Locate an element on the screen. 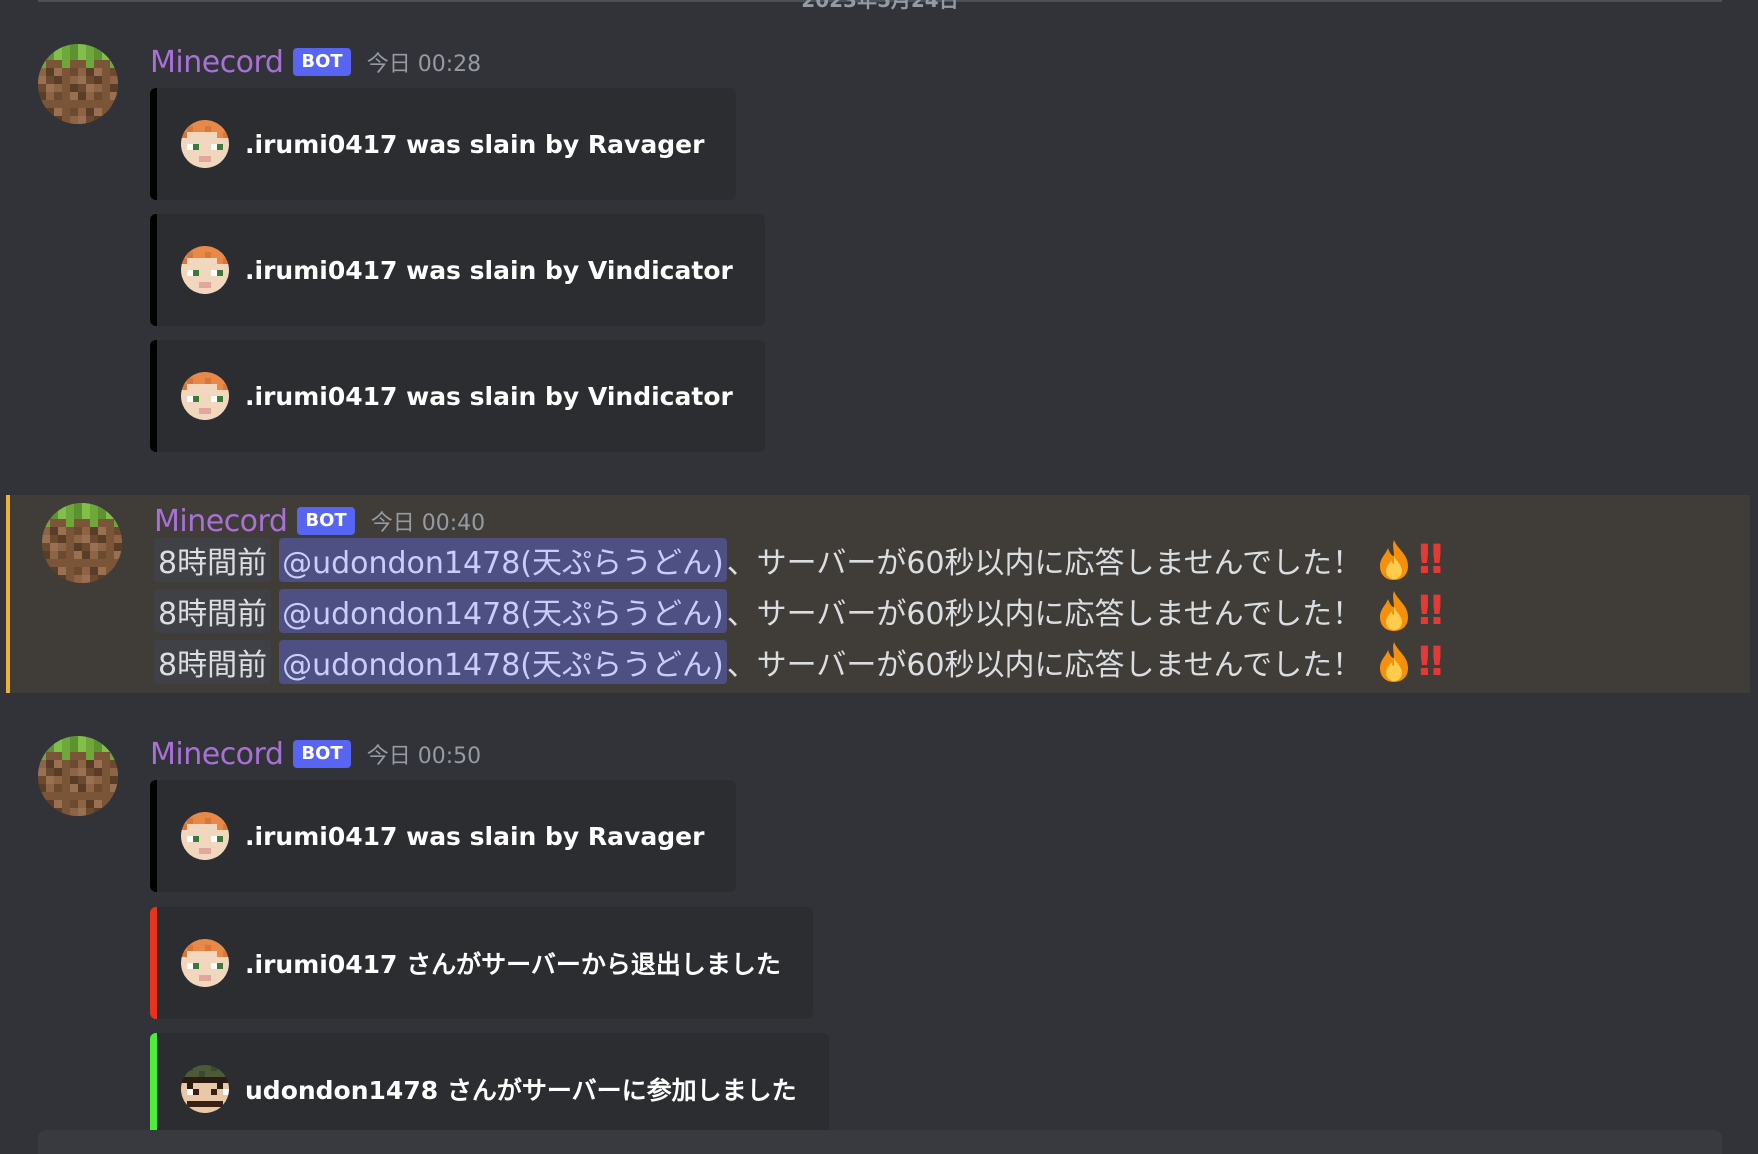 This screenshot has width=1758, height=1154. timestamp: 今日 00:50 is located at coordinates (424, 754).